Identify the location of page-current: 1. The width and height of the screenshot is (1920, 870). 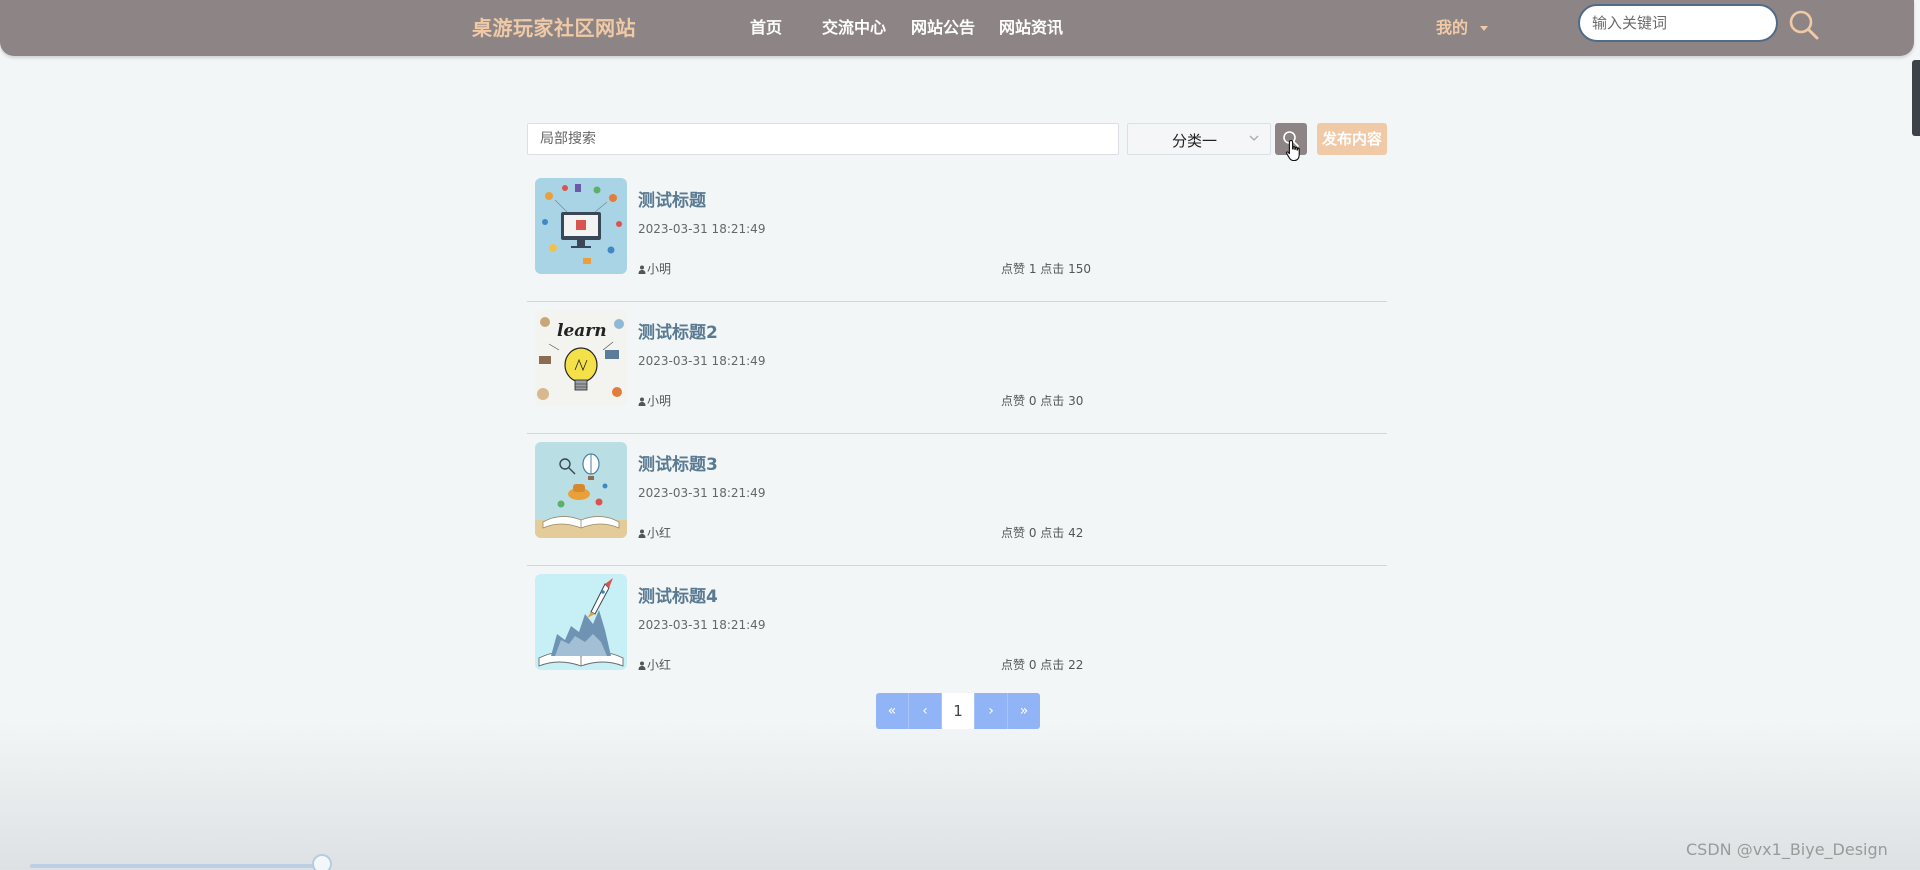
(958, 711).